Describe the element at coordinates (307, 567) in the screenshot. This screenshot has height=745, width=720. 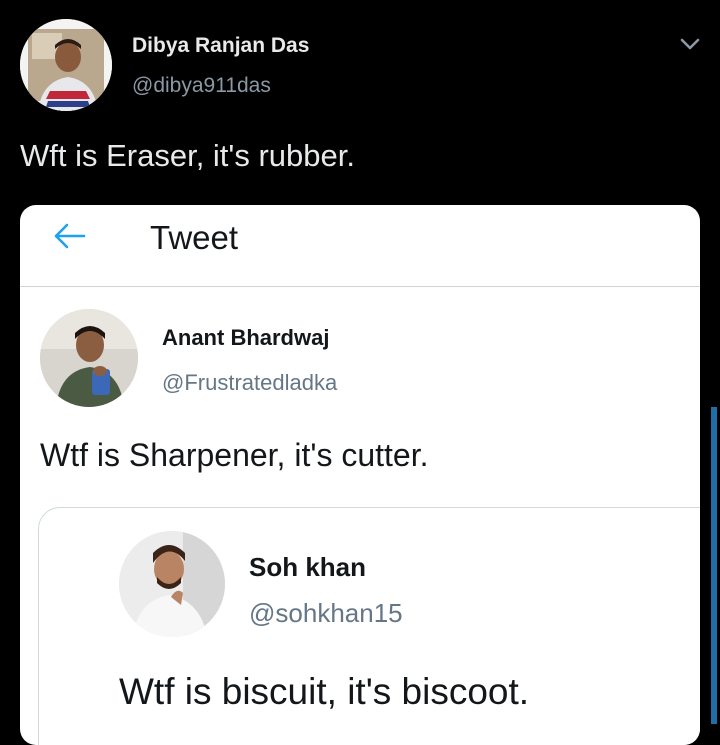
I see `quoted-author-name: Soh khan` at that location.